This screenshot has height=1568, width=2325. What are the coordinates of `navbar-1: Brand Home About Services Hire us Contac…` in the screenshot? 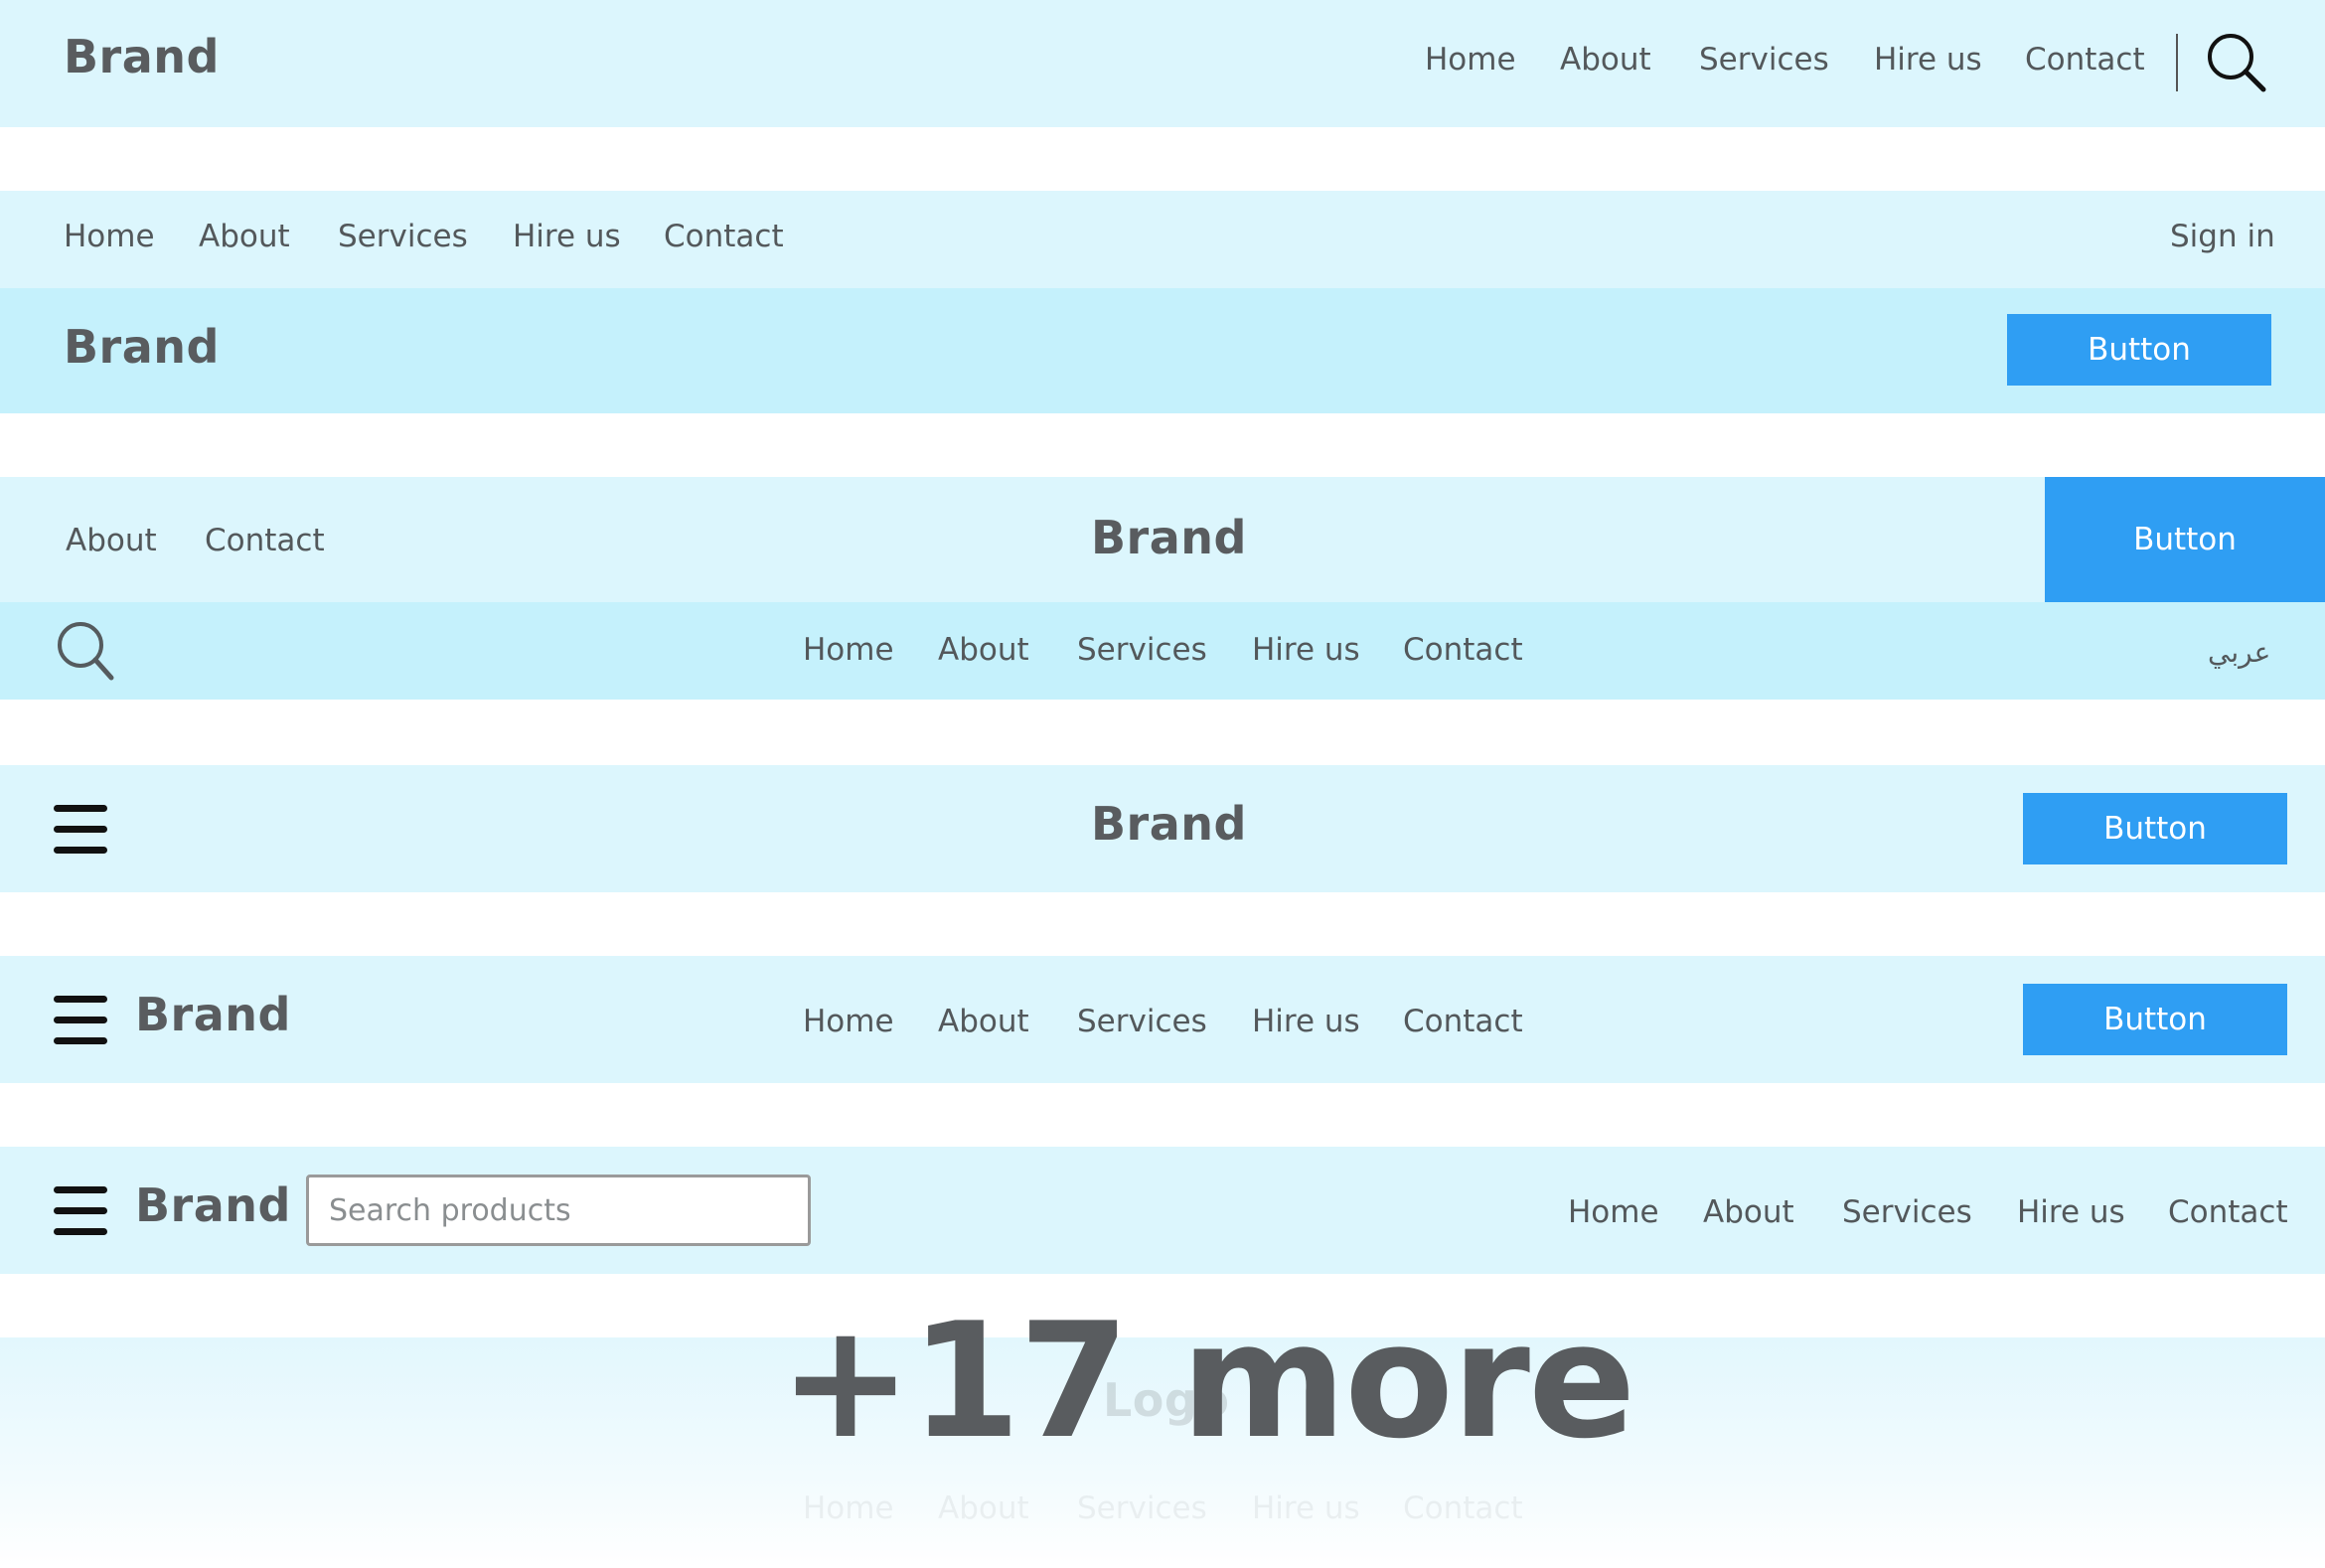 It's located at (1162, 64).